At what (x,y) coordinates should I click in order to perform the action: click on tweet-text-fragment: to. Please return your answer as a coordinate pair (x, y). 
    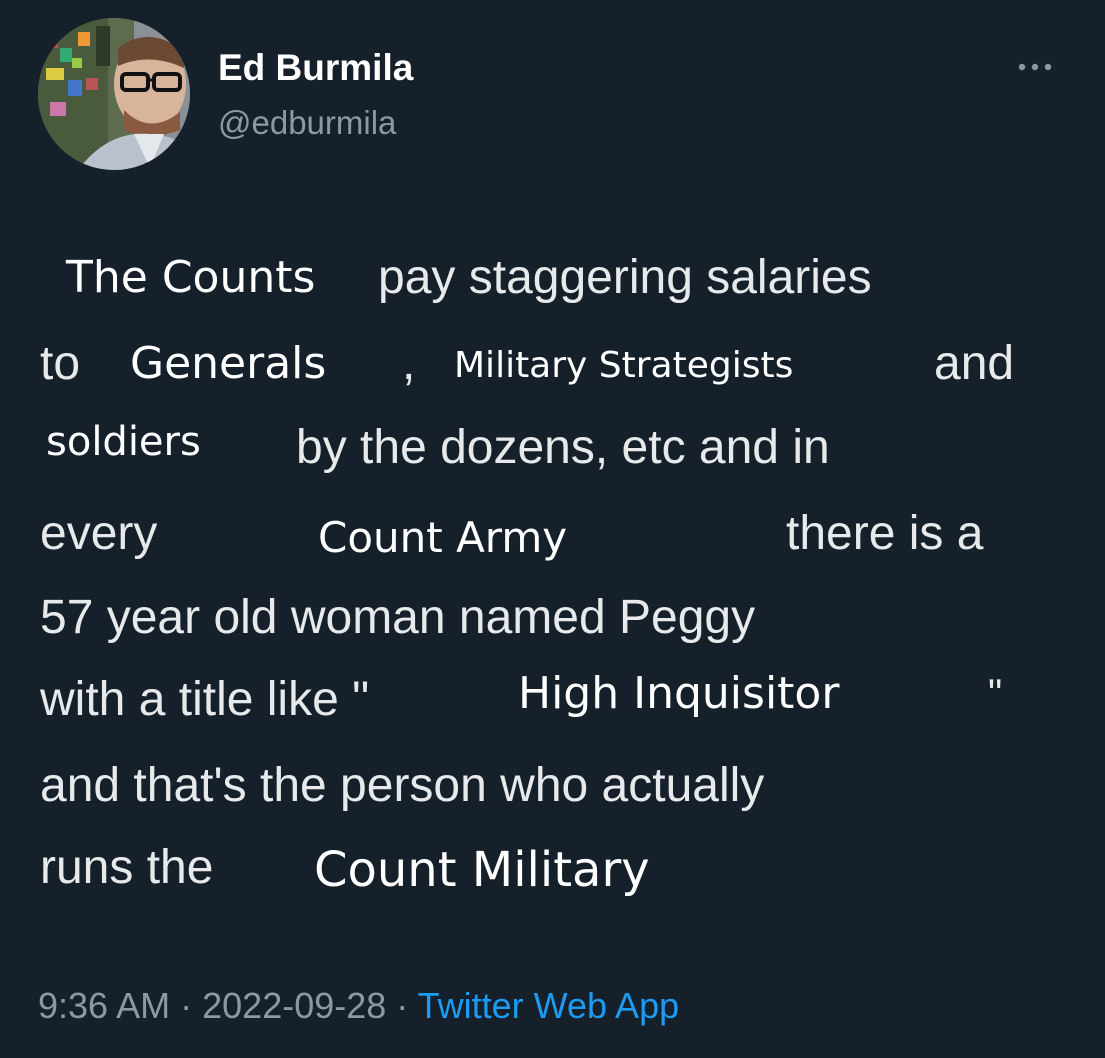
    Looking at the image, I should click on (60, 363).